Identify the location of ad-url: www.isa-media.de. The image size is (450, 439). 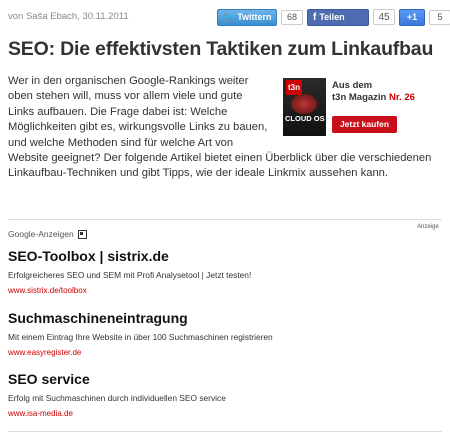
(225, 414).